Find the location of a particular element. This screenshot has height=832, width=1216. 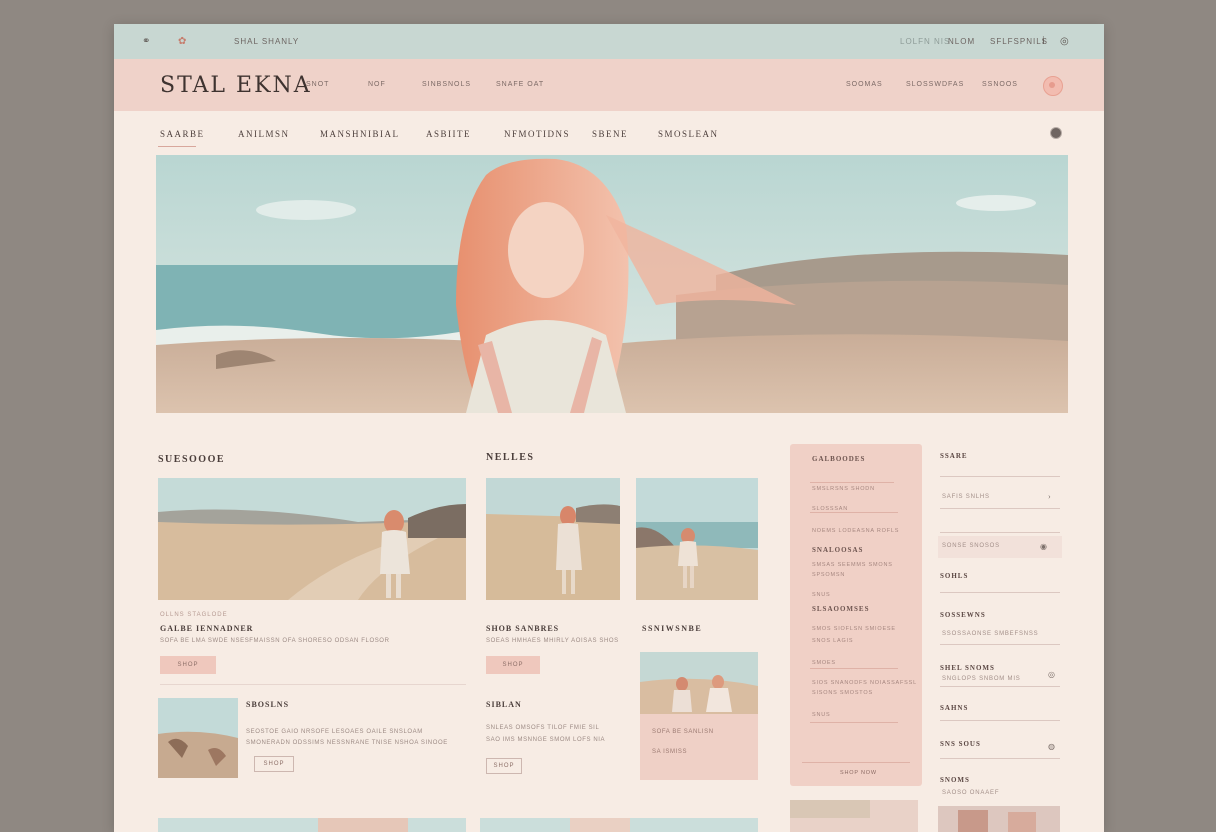

category-7: SMOSLEAN is located at coordinates (688, 134).